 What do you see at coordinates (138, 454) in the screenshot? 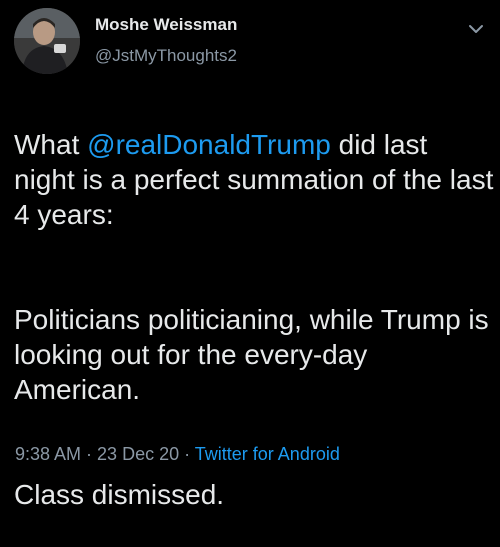
I see `tweet-date: 23 Dec 20` at bounding box center [138, 454].